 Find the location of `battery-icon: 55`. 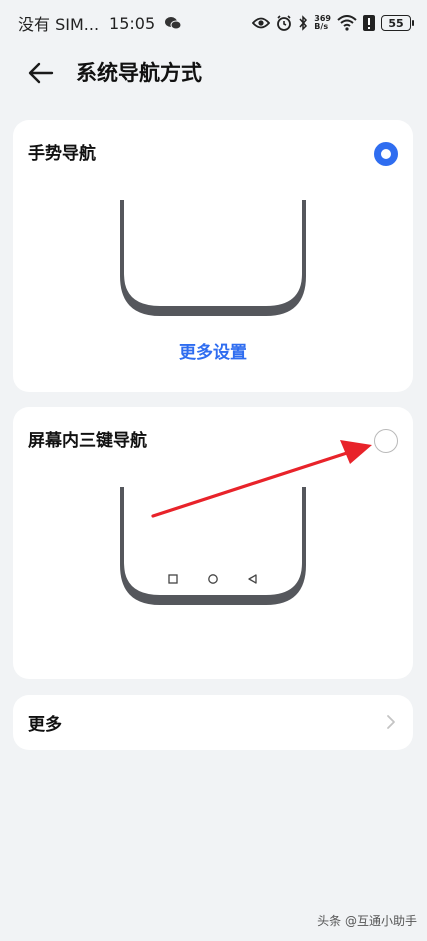

battery-icon: 55 is located at coordinates (397, 23).